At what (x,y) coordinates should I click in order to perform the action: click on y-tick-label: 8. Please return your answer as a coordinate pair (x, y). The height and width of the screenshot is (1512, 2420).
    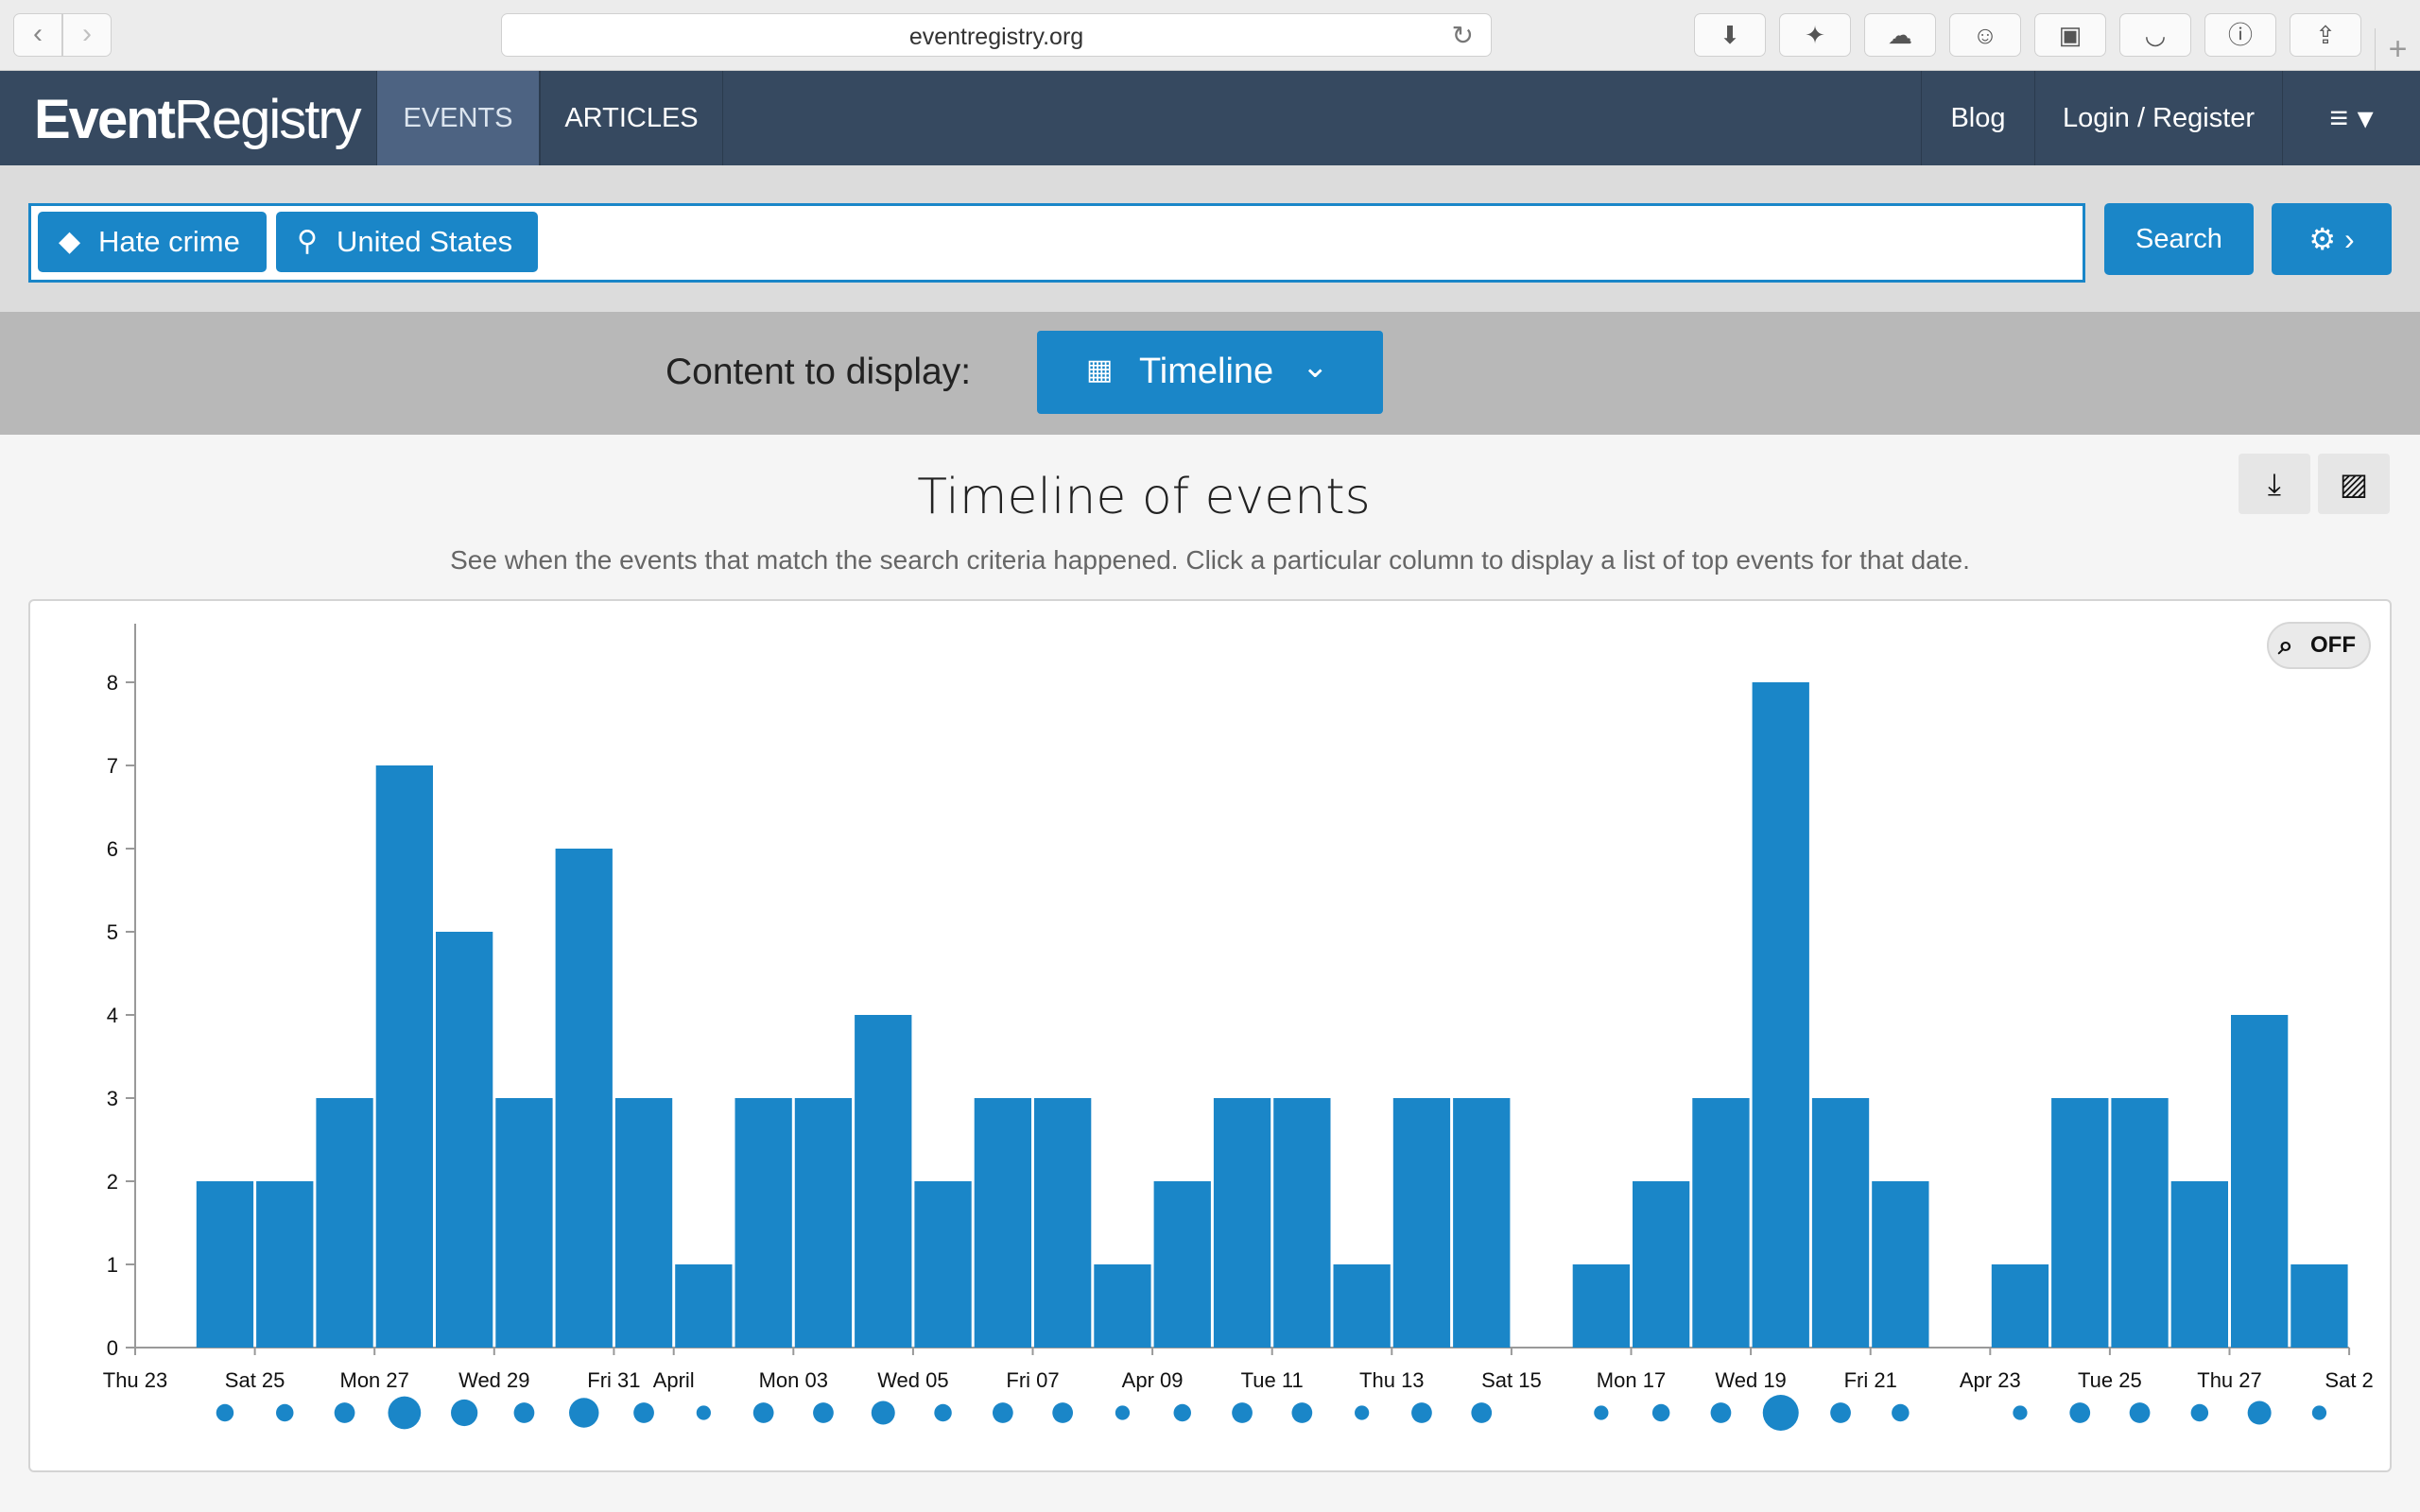
    Looking at the image, I should click on (112, 683).